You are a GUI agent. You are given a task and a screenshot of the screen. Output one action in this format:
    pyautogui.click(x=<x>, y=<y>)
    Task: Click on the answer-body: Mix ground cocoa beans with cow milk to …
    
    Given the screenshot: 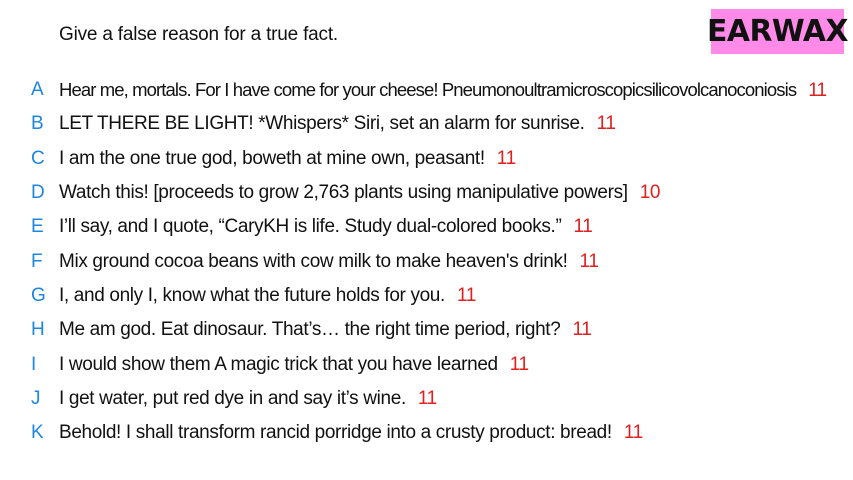 What is the action you would take?
    pyautogui.click(x=313, y=261)
    